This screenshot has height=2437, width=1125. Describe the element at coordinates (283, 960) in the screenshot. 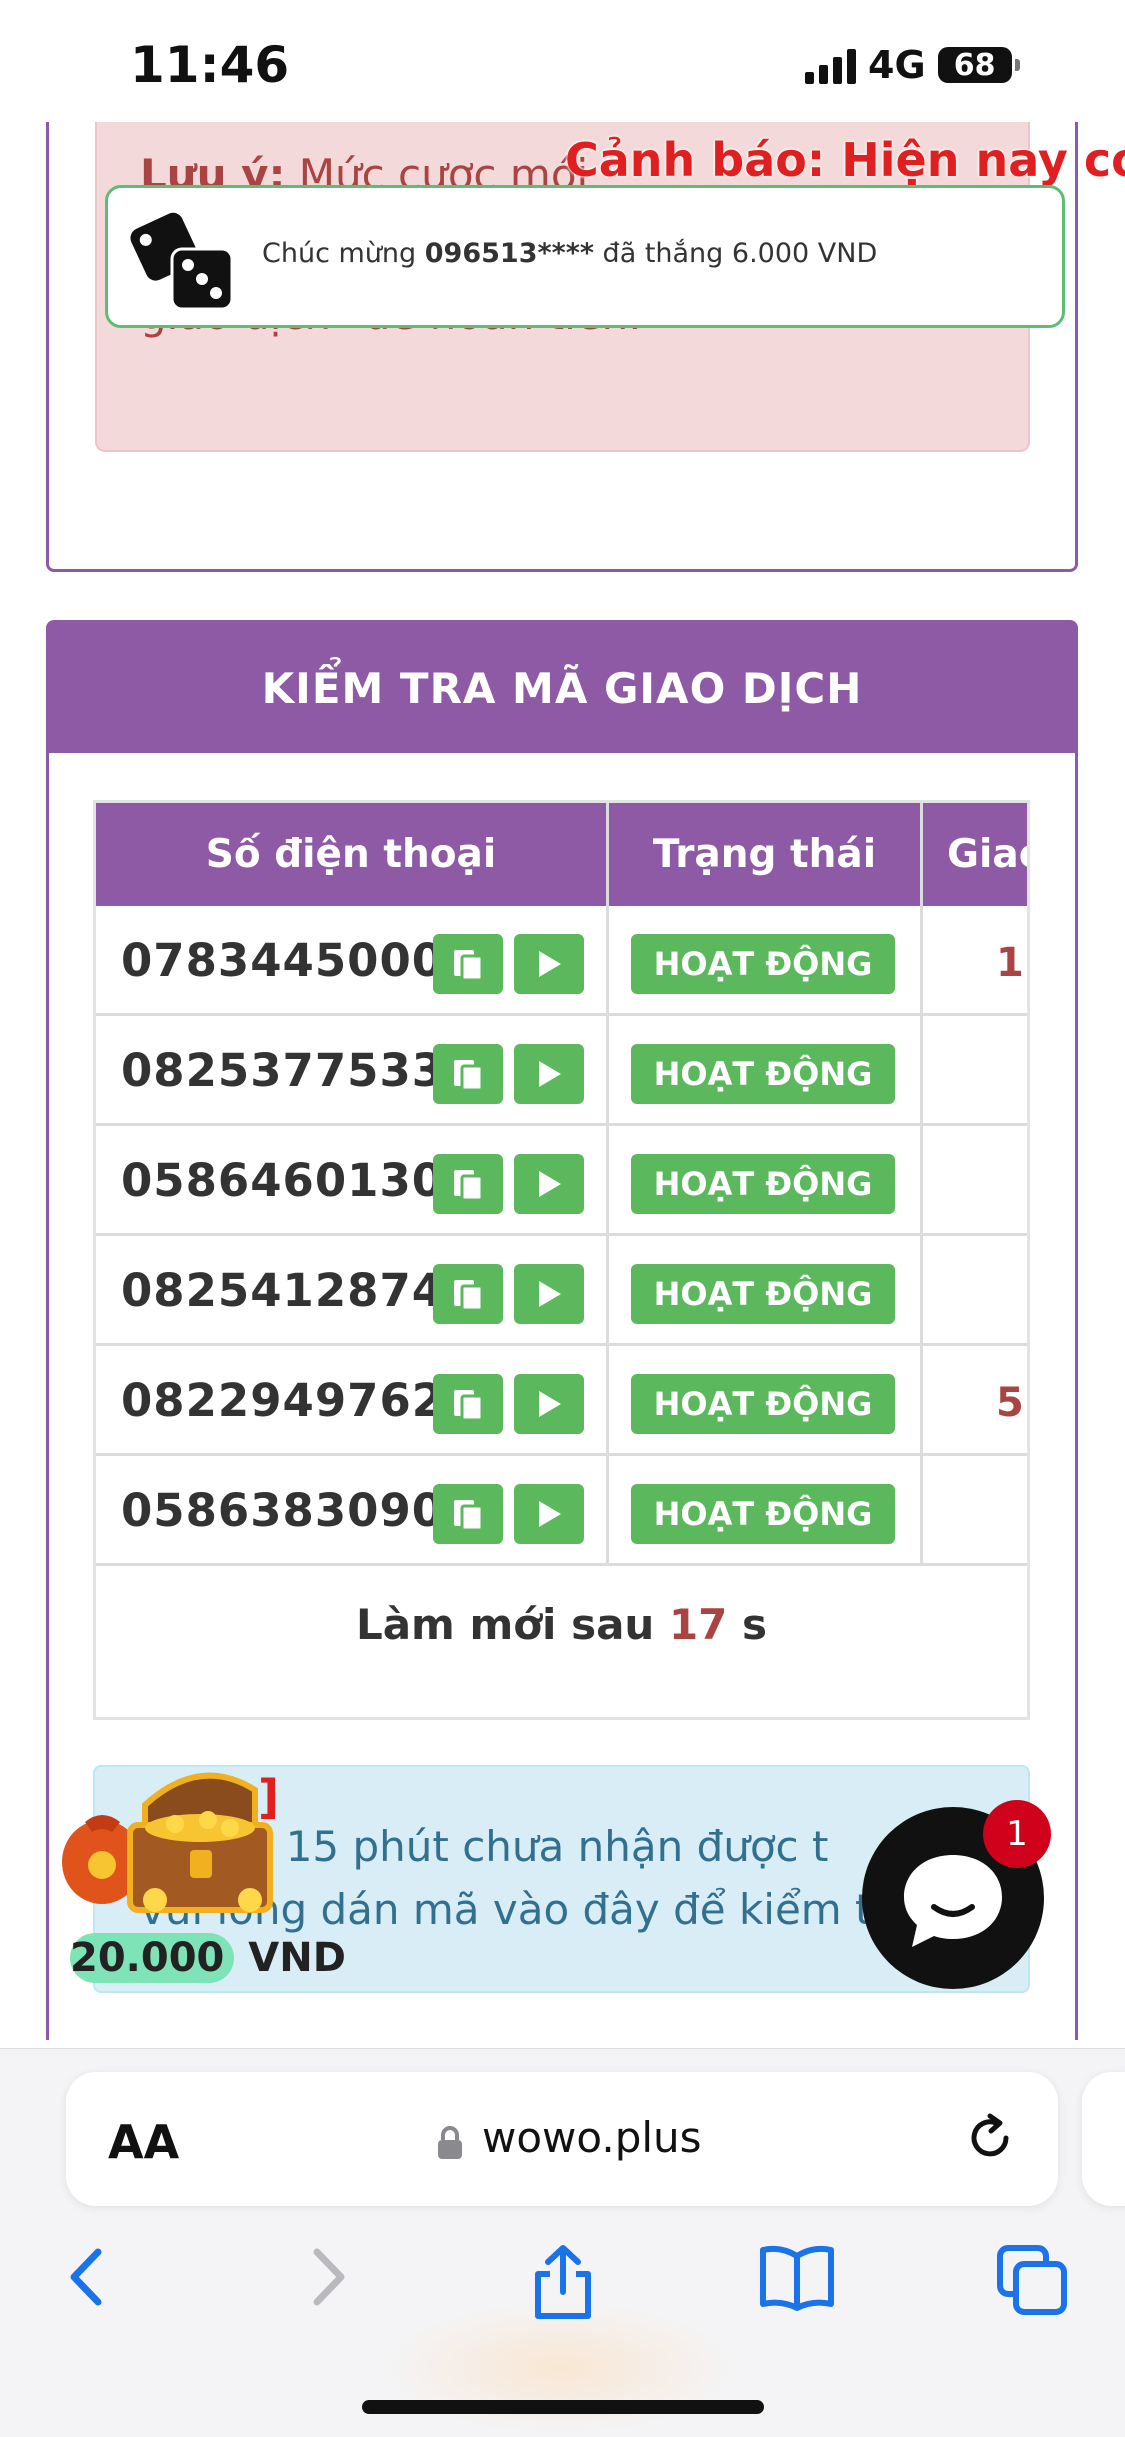

I see `phone-number: 0783445000` at that location.